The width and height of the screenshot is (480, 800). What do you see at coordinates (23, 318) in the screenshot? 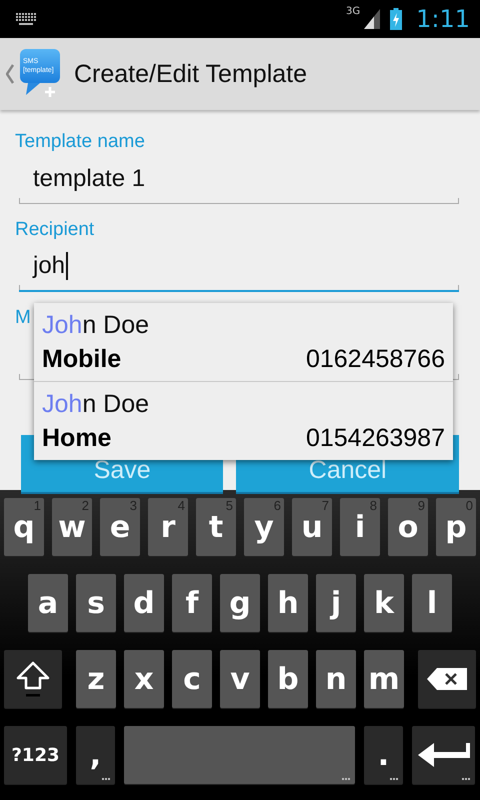
I see `field-label: M` at bounding box center [23, 318].